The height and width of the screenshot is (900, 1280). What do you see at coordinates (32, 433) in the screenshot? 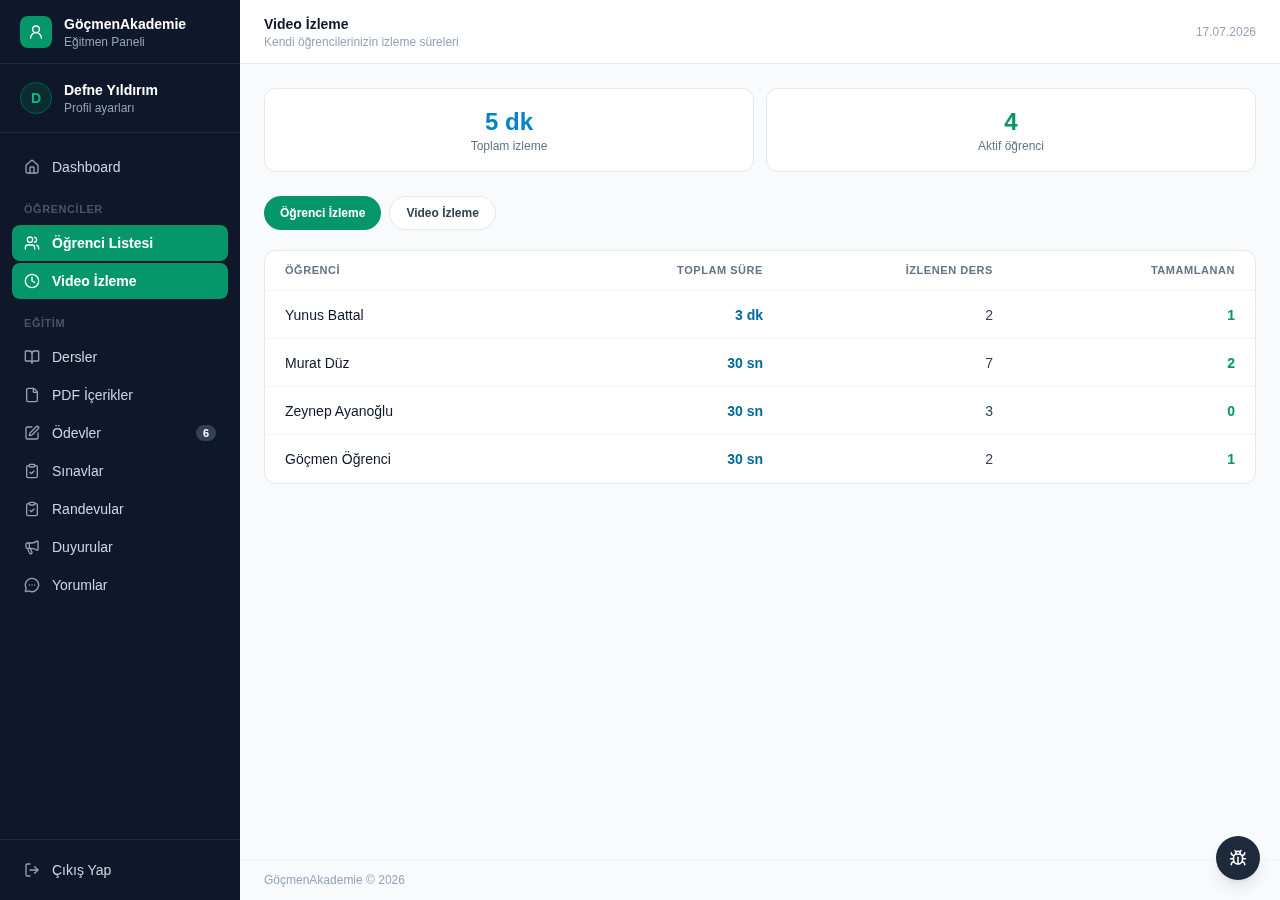
I see `pencil-square-icon` at bounding box center [32, 433].